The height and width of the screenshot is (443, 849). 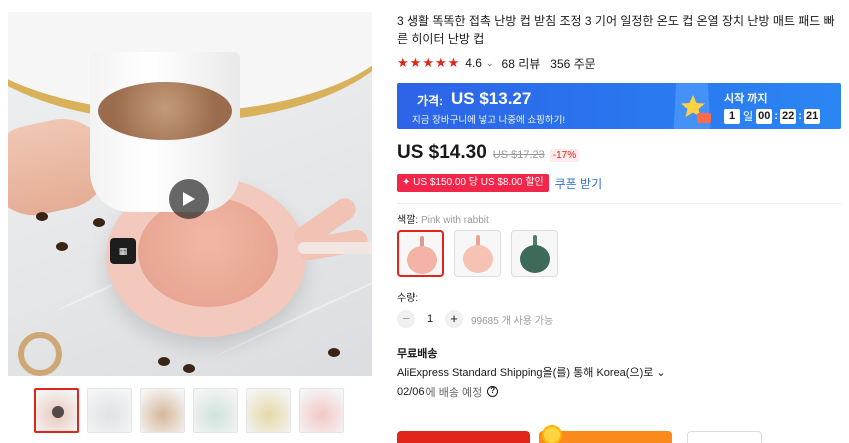 What do you see at coordinates (493, 391) in the screenshot?
I see `help-icon: ?` at bounding box center [493, 391].